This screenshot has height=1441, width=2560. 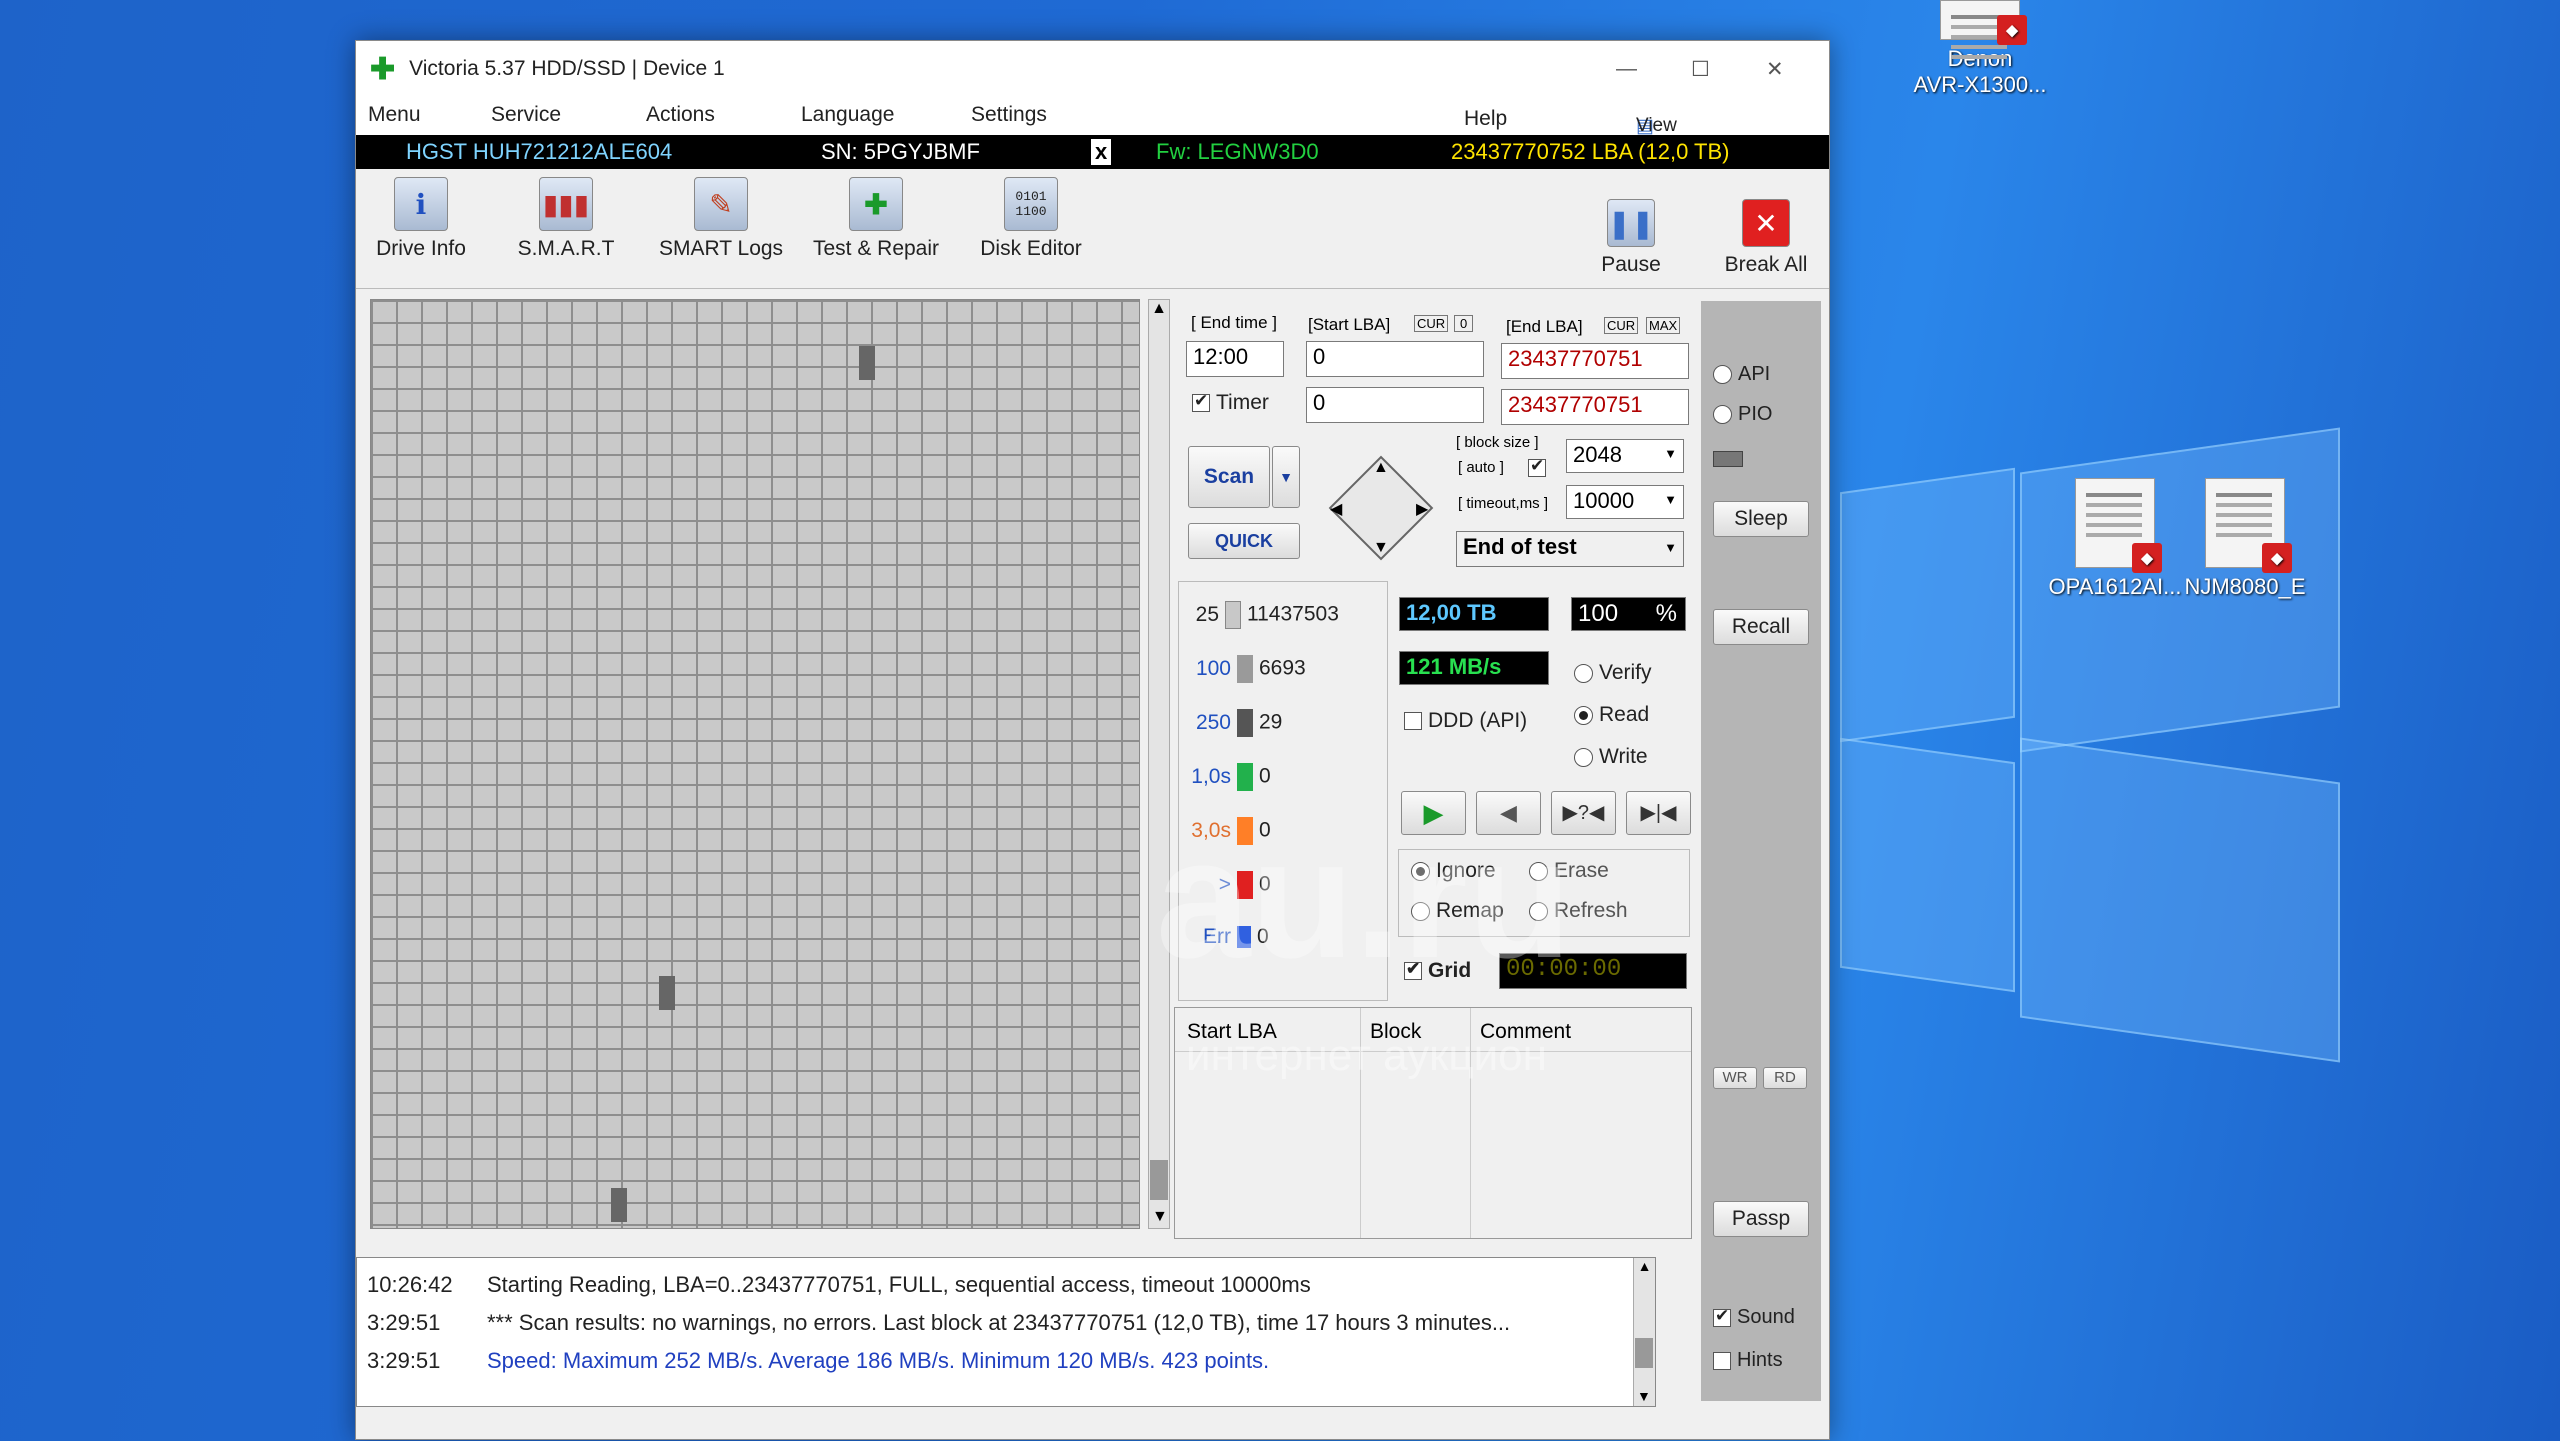 I want to click on butterfly-icon: ▶|◀, so click(x=1658, y=813).